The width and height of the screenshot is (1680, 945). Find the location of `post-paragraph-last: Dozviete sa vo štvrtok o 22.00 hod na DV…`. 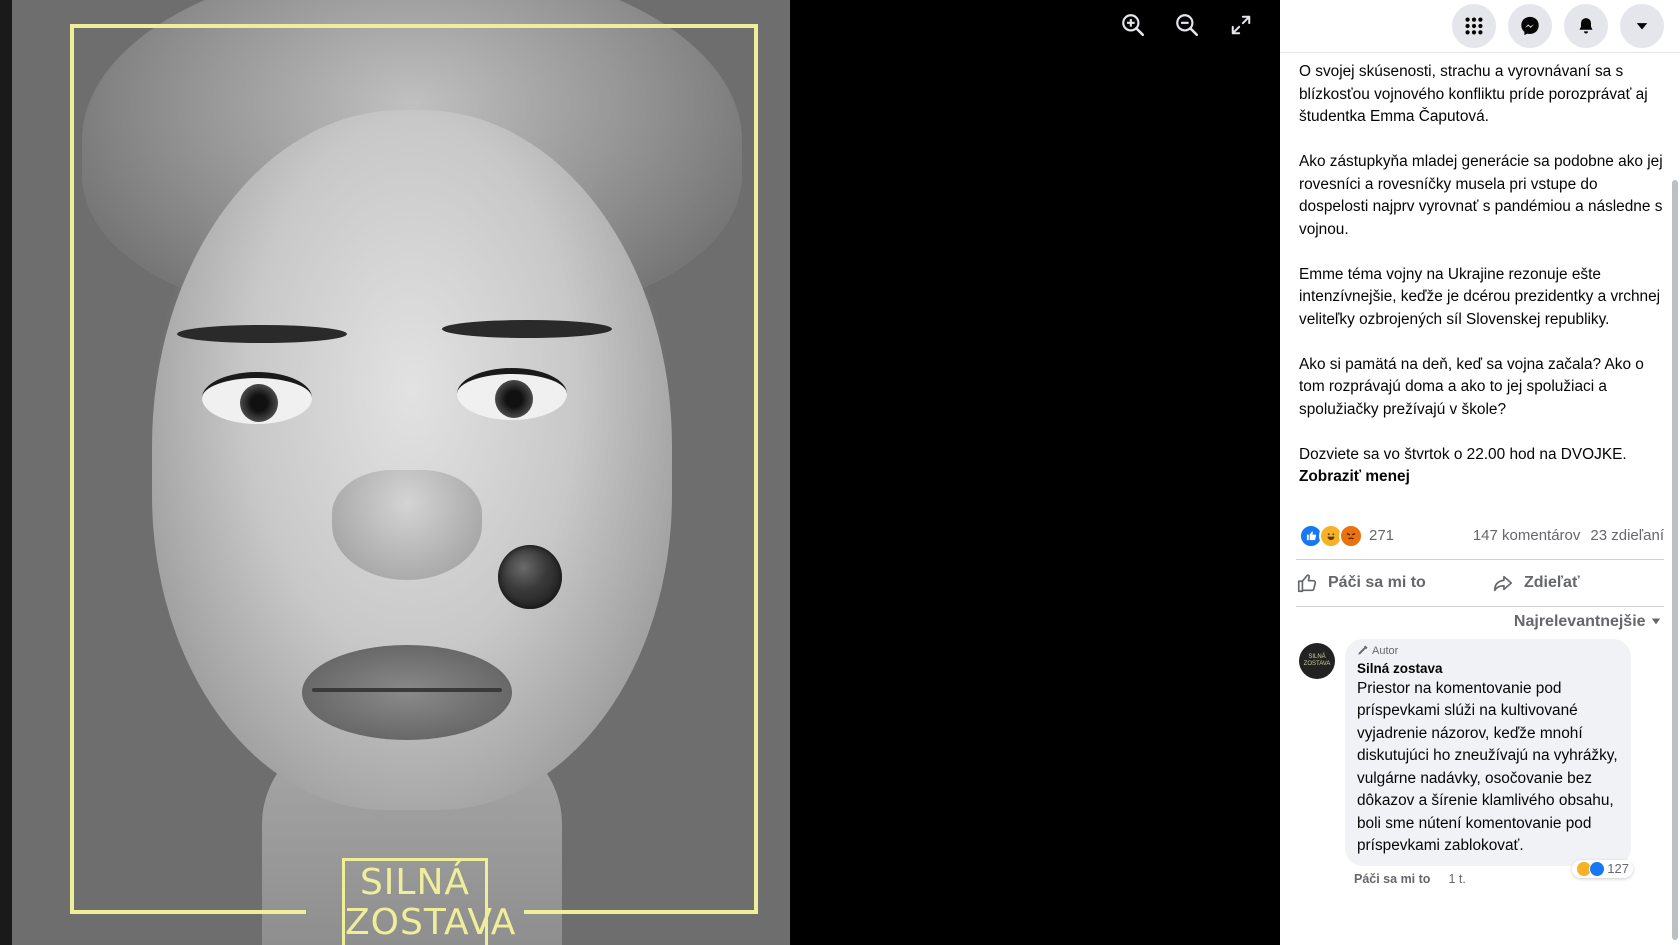

post-paragraph-last: Dozviete sa vo štvrtok o 22.00 hod na DV… is located at coordinates (1463, 454).